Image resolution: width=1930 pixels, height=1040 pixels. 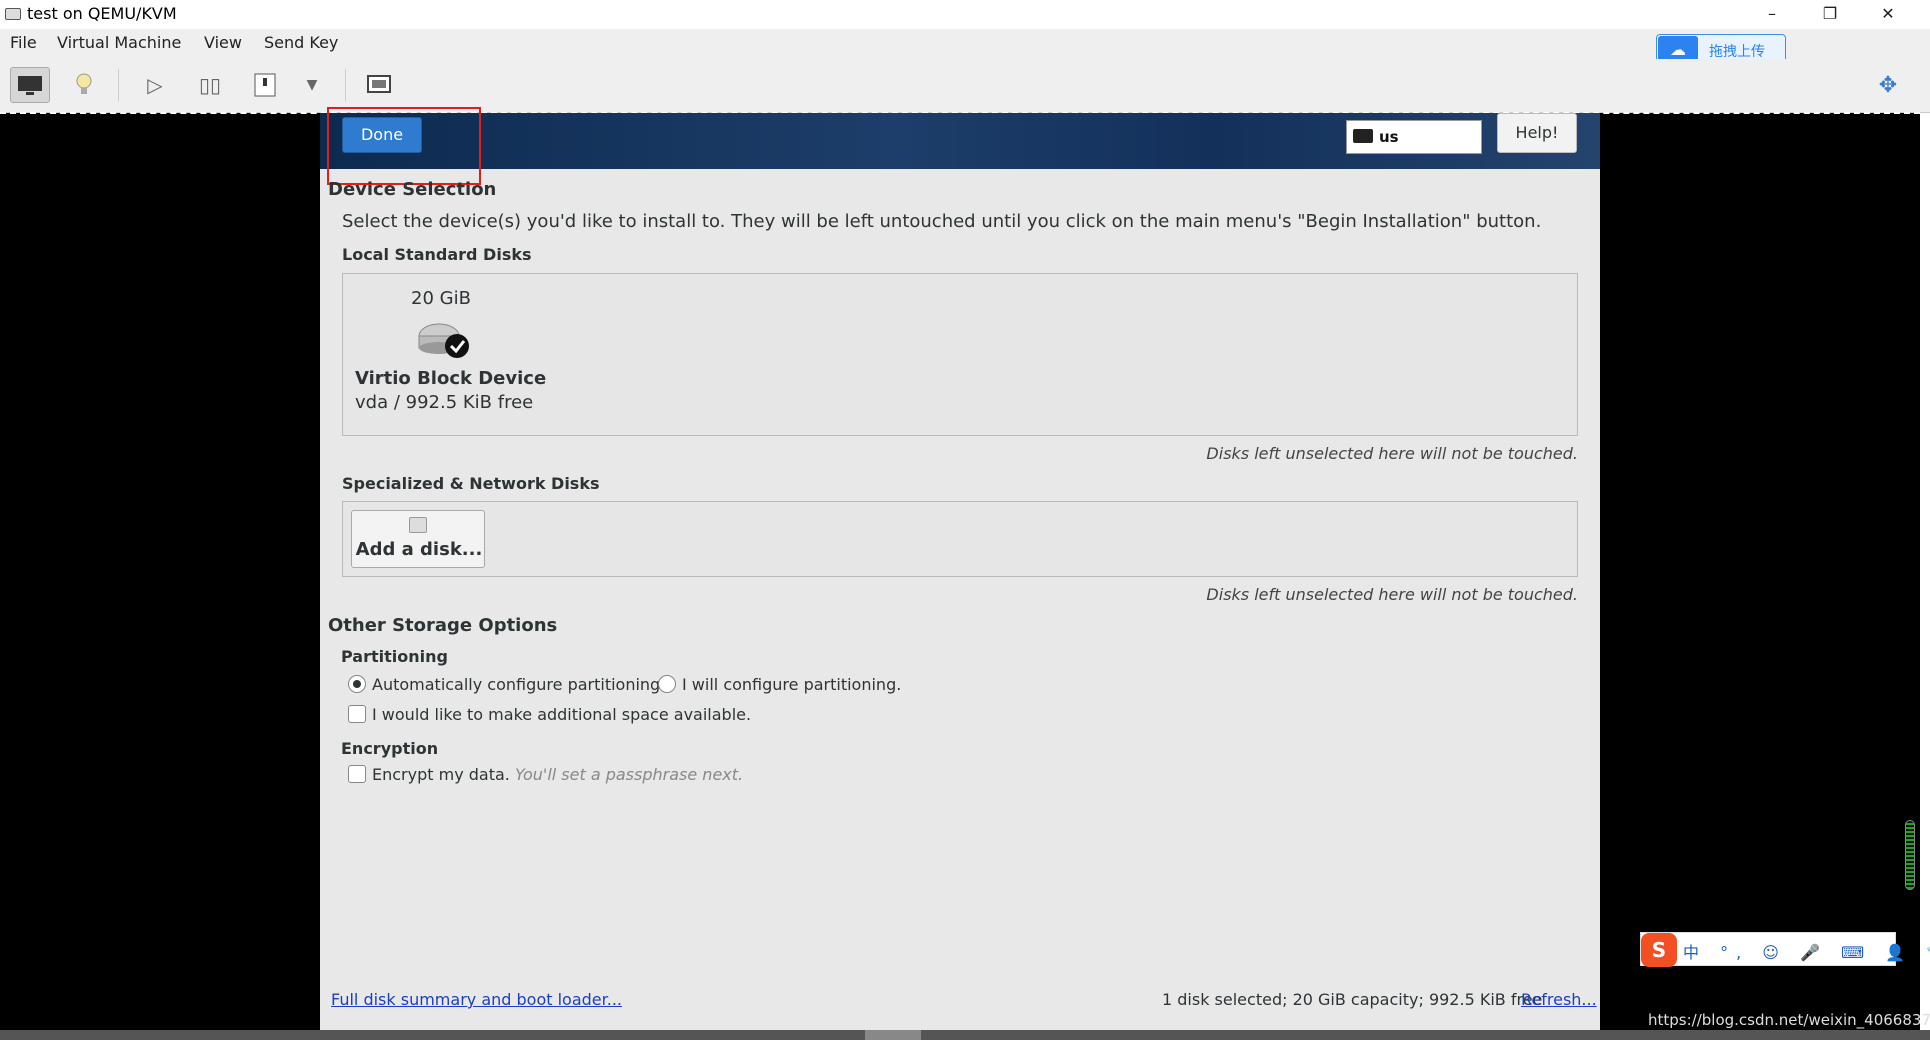 I want to click on screenshot-icon, so click(x=380, y=85).